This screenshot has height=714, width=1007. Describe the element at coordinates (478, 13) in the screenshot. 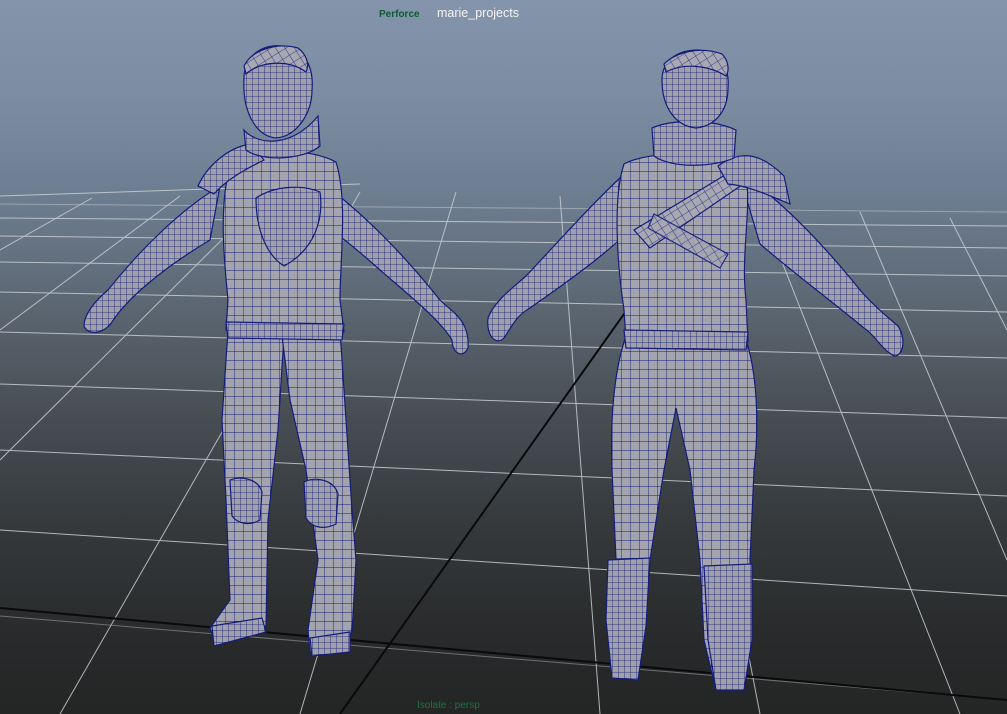

I see `project-name-label: marie_projects` at that location.